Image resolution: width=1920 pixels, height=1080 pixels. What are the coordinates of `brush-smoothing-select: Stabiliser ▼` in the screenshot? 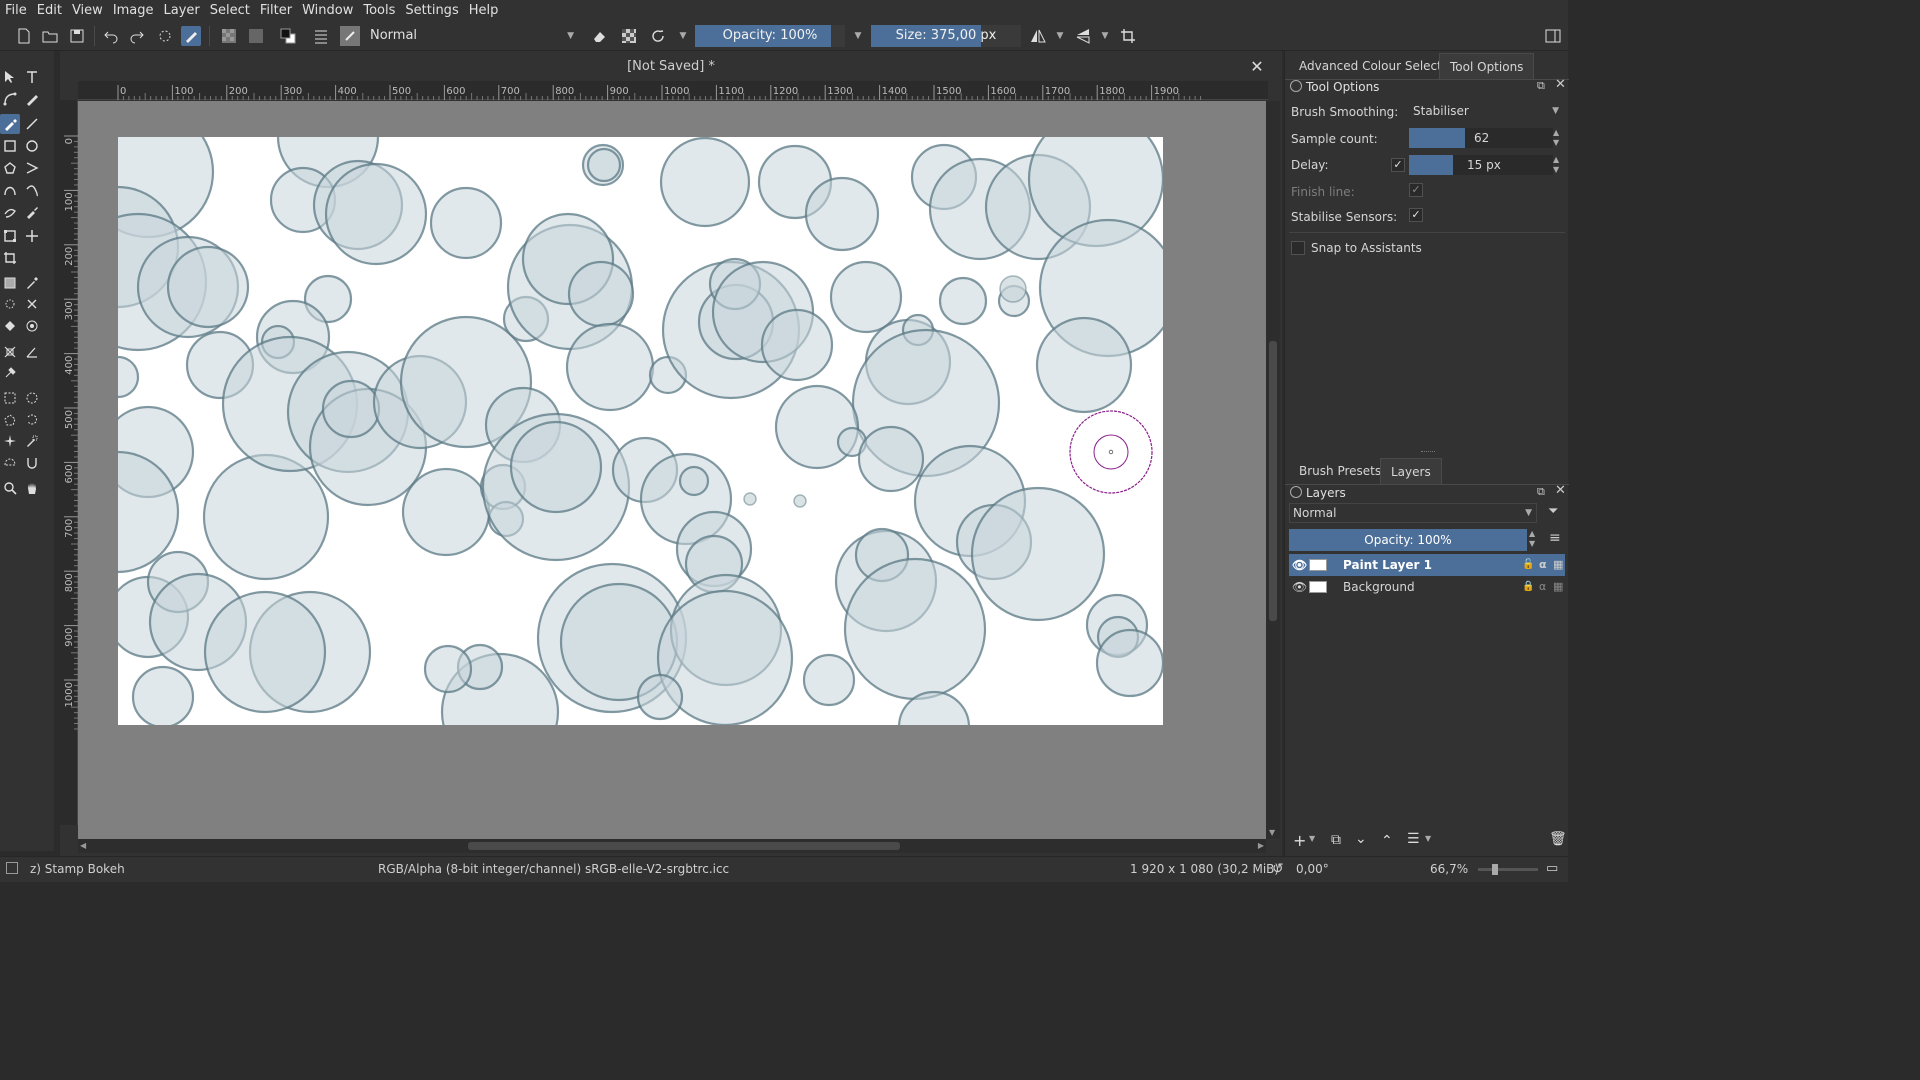 It's located at (1486, 111).